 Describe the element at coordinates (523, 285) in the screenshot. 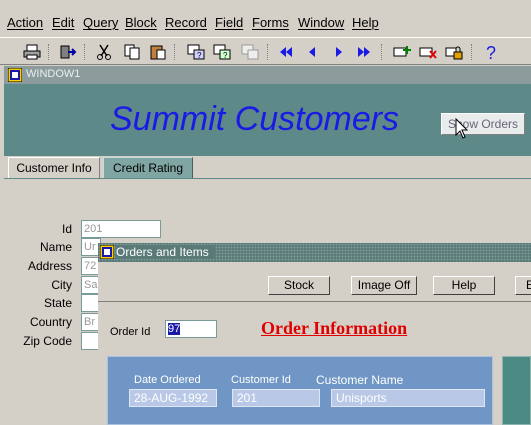

I see `extra-button: E` at that location.